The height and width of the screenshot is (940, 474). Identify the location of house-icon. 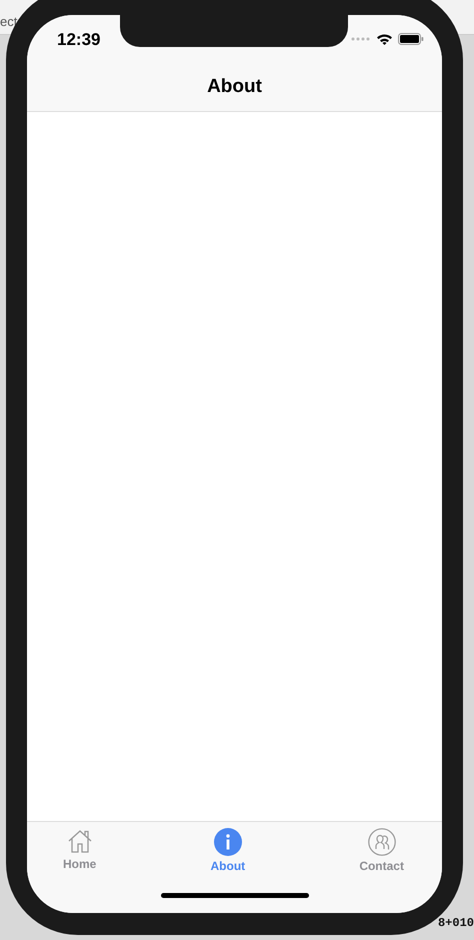
(79, 841).